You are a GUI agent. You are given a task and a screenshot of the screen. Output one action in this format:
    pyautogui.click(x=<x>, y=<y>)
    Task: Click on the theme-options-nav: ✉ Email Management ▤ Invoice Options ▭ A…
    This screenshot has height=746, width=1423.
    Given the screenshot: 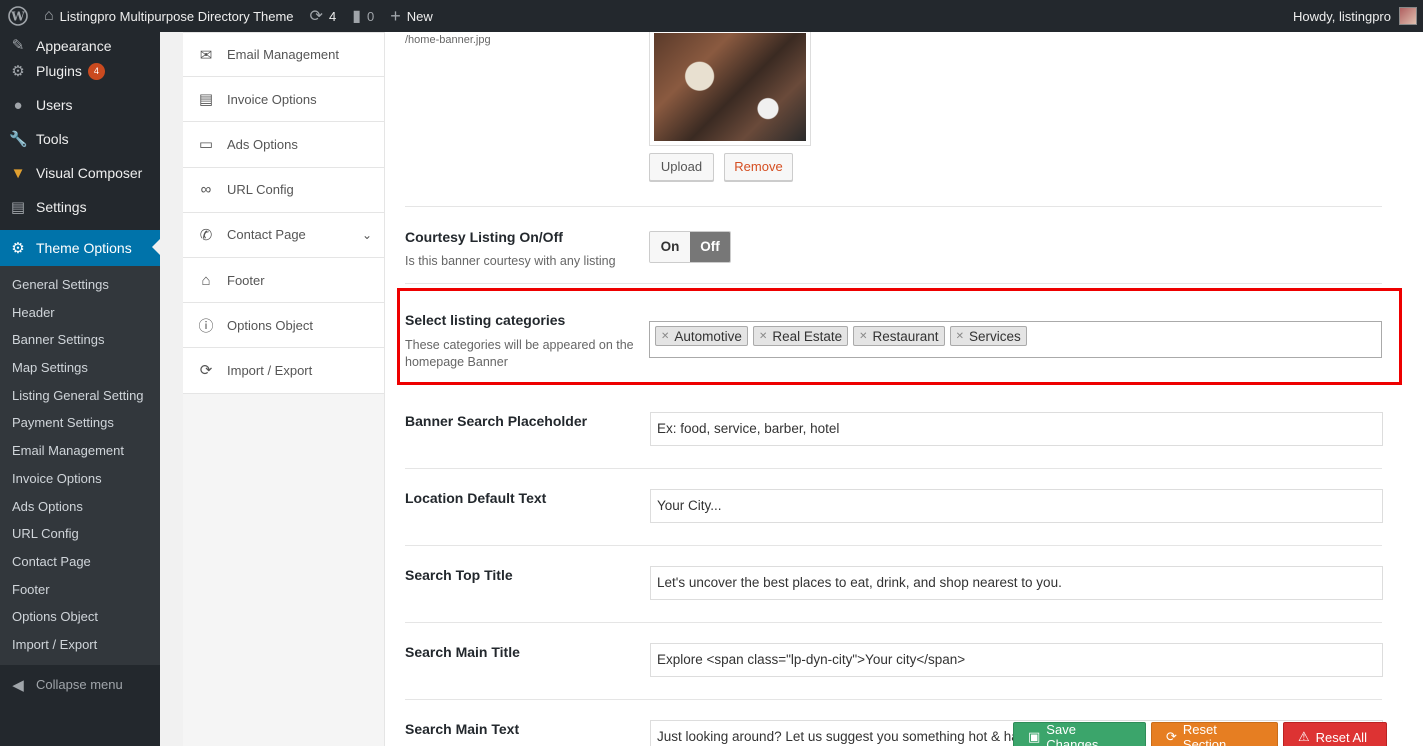 What is the action you would take?
    pyautogui.click(x=284, y=389)
    